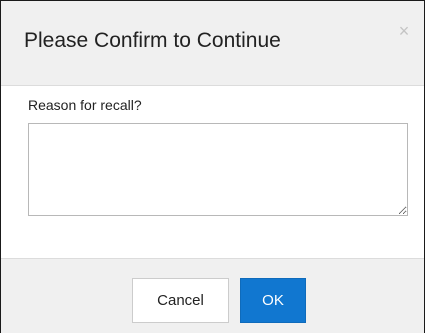 The height and width of the screenshot is (333, 425). I want to click on ok-button: OK, so click(273, 300).